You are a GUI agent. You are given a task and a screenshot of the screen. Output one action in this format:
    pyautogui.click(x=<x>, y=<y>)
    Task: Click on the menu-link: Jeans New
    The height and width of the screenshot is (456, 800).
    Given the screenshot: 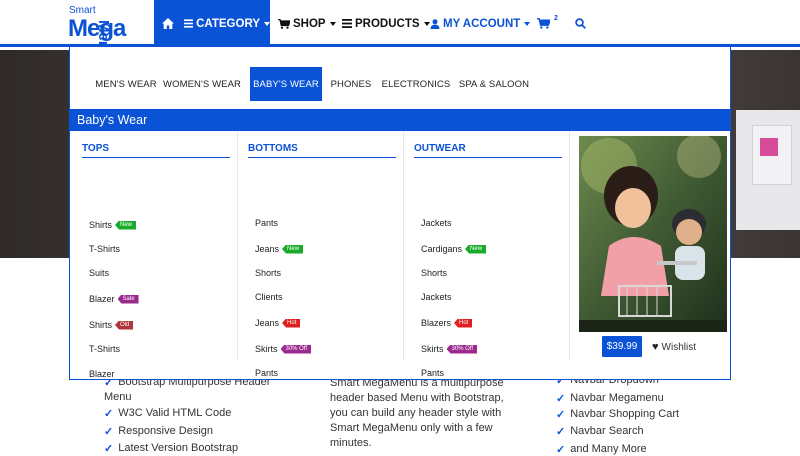 What is the action you would take?
    pyautogui.click(x=279, y=249)
    